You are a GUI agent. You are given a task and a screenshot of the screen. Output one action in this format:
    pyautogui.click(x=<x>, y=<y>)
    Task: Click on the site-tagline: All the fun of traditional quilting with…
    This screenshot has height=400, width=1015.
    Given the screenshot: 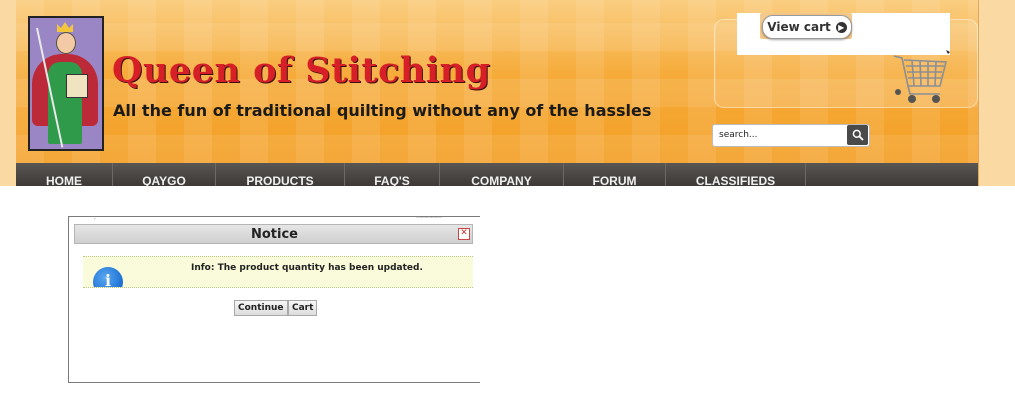 What is the action you would take?
    pyautogui.click(x=382, y=110)
    